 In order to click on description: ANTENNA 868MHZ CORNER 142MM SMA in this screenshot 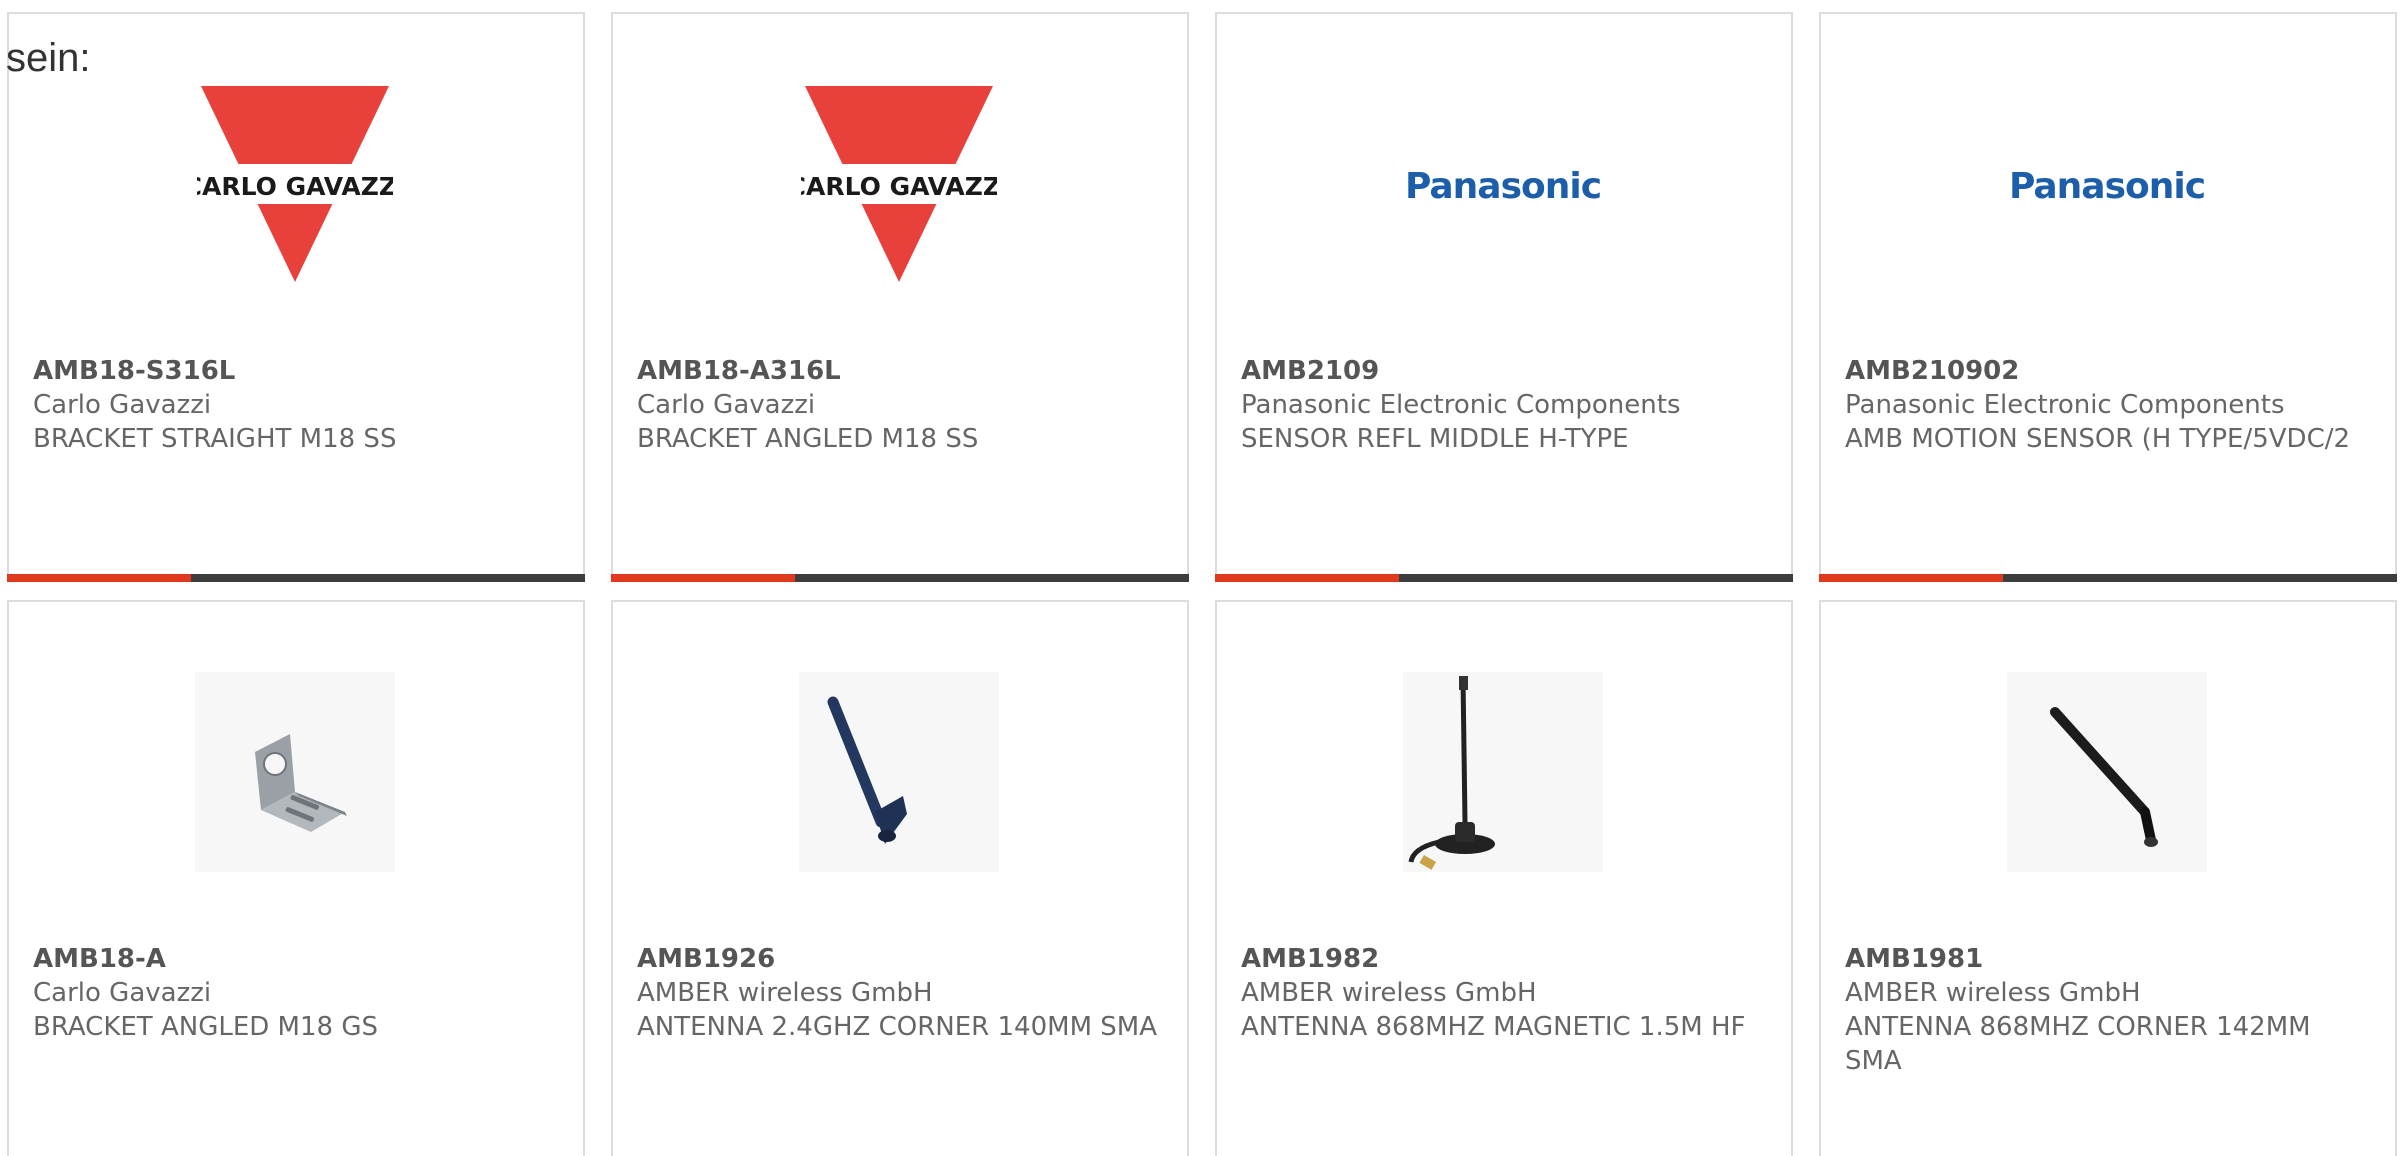, I will do `click(2078, 1044)`.